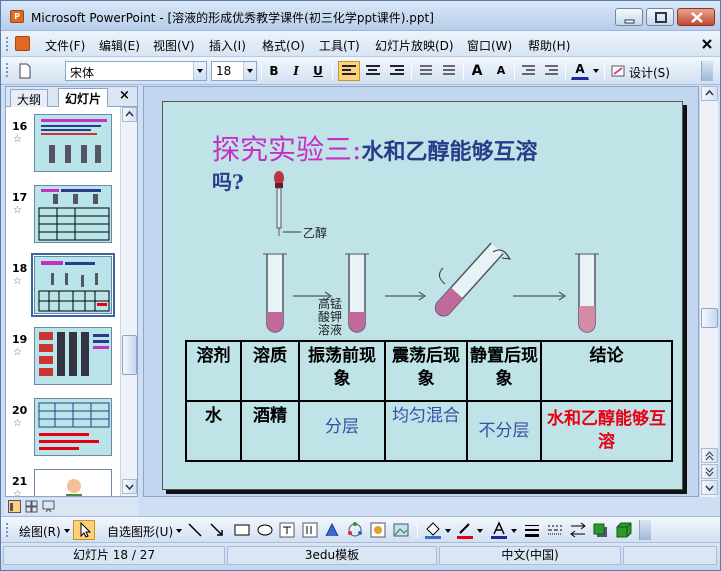 Image resolution: width=721 pixels, height=571 pixels. Describe the element at coordinates (40, 531) in the screenshot. I see `draw-menu-button: 绘图(R)` at that location.